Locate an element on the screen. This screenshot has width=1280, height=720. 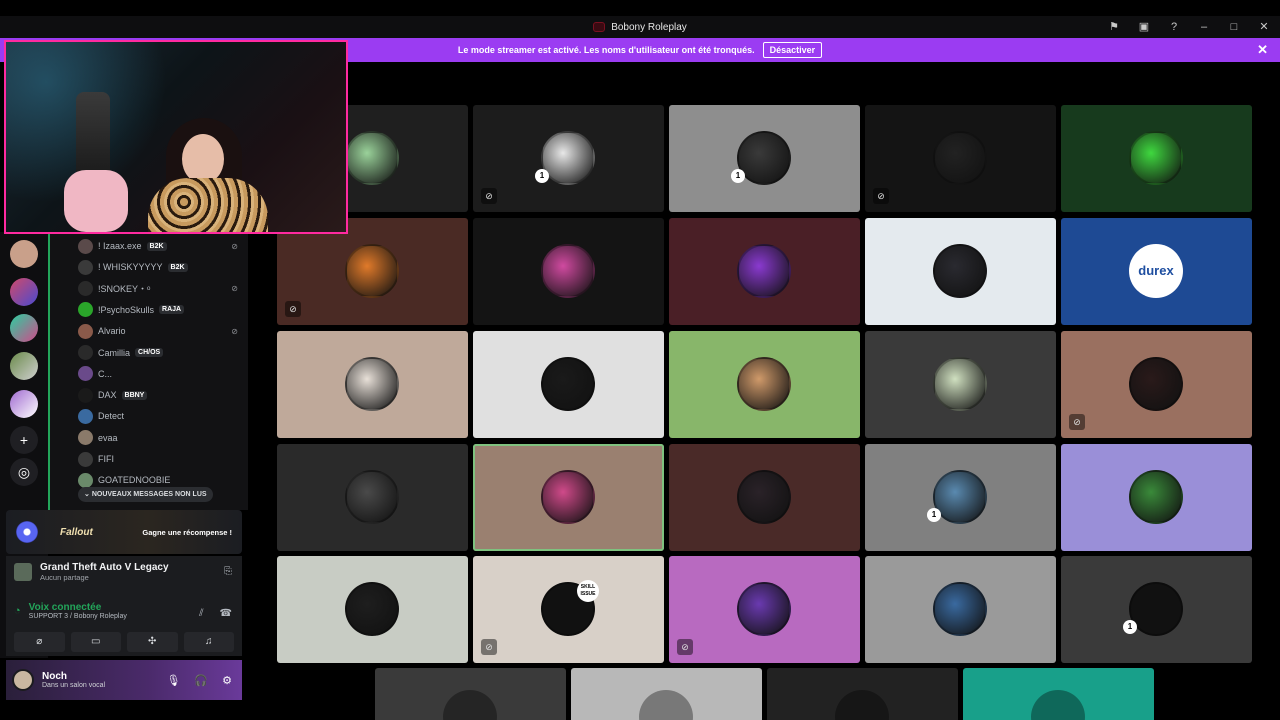
share-screen-icon: ▭ is located at coordinates (95, 642).